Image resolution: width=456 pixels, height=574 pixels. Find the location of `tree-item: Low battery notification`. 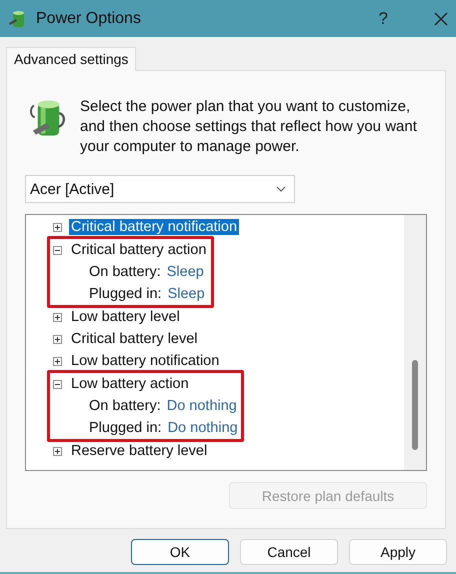

tree-item: Low battery notification is located at coordinates (145, 361).